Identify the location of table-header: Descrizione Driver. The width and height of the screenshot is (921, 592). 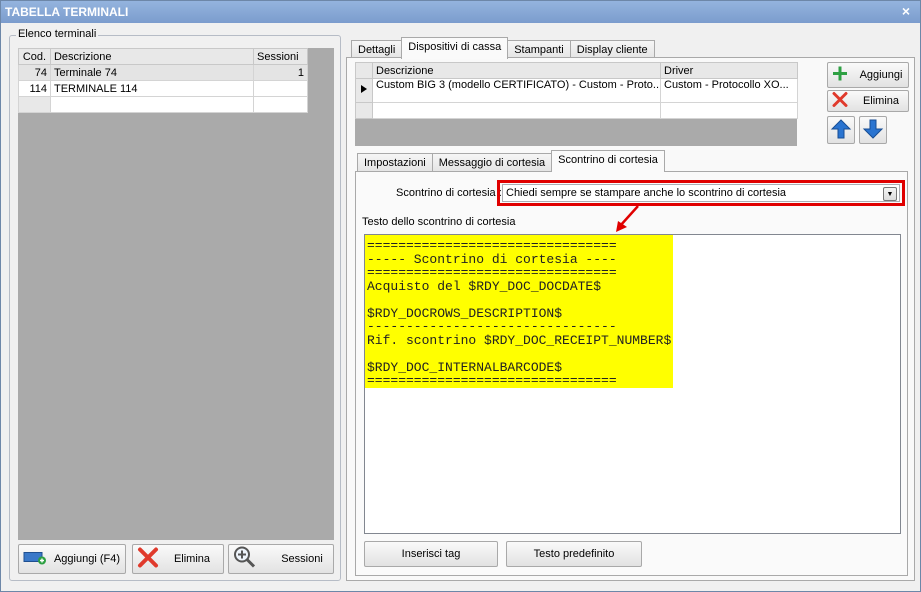
(576, 70).